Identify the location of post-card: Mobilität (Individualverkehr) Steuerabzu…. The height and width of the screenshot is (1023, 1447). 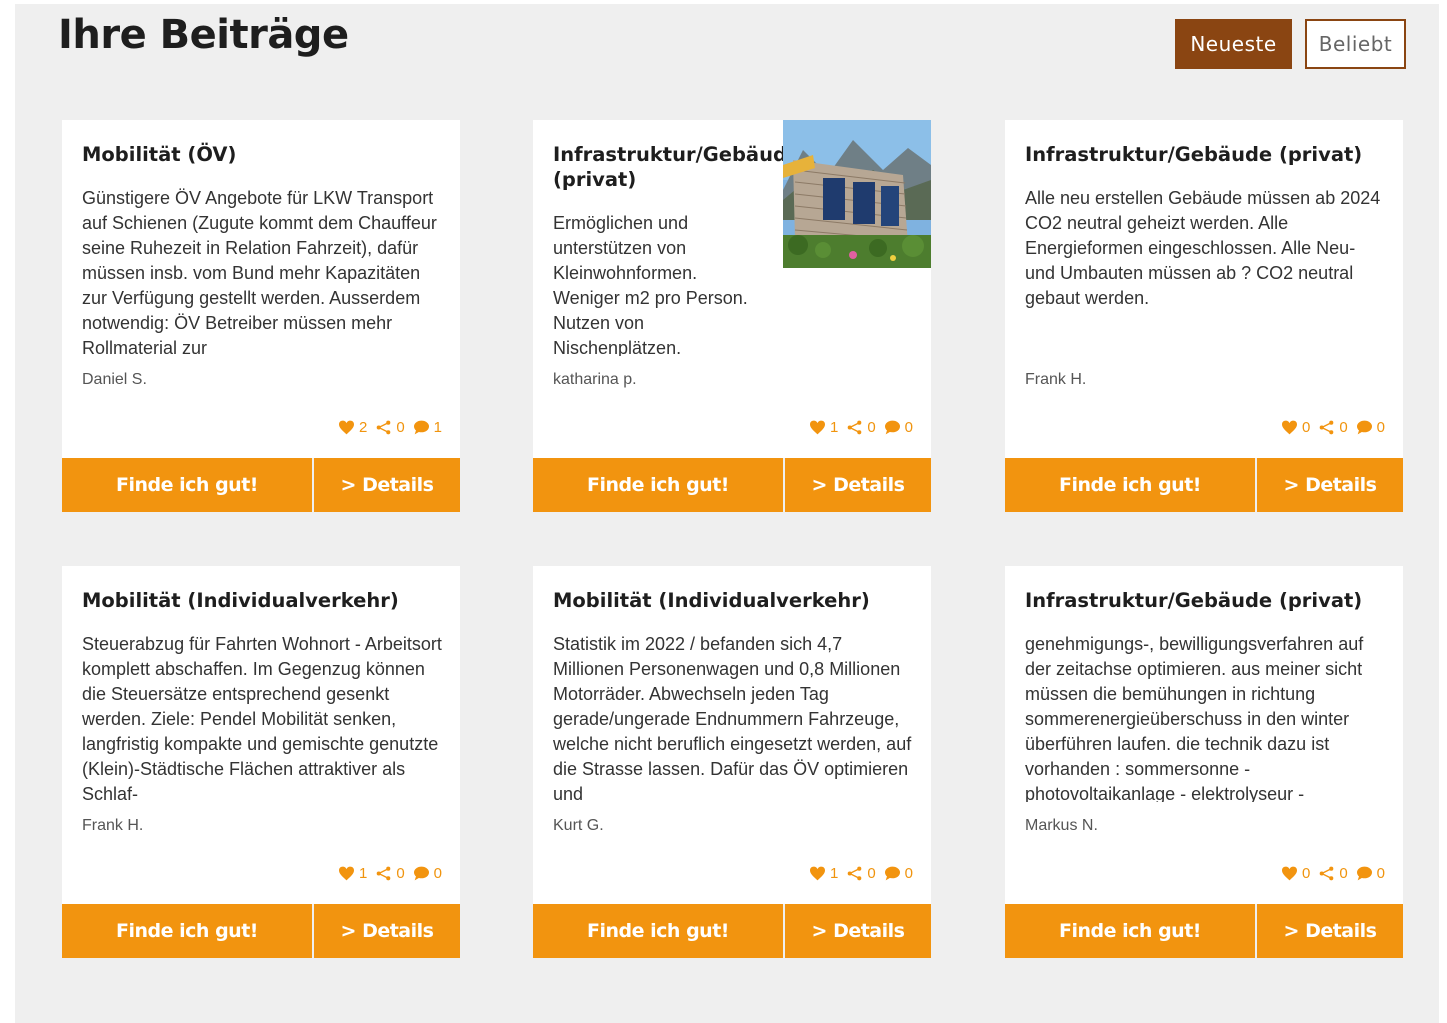
(261, 762).